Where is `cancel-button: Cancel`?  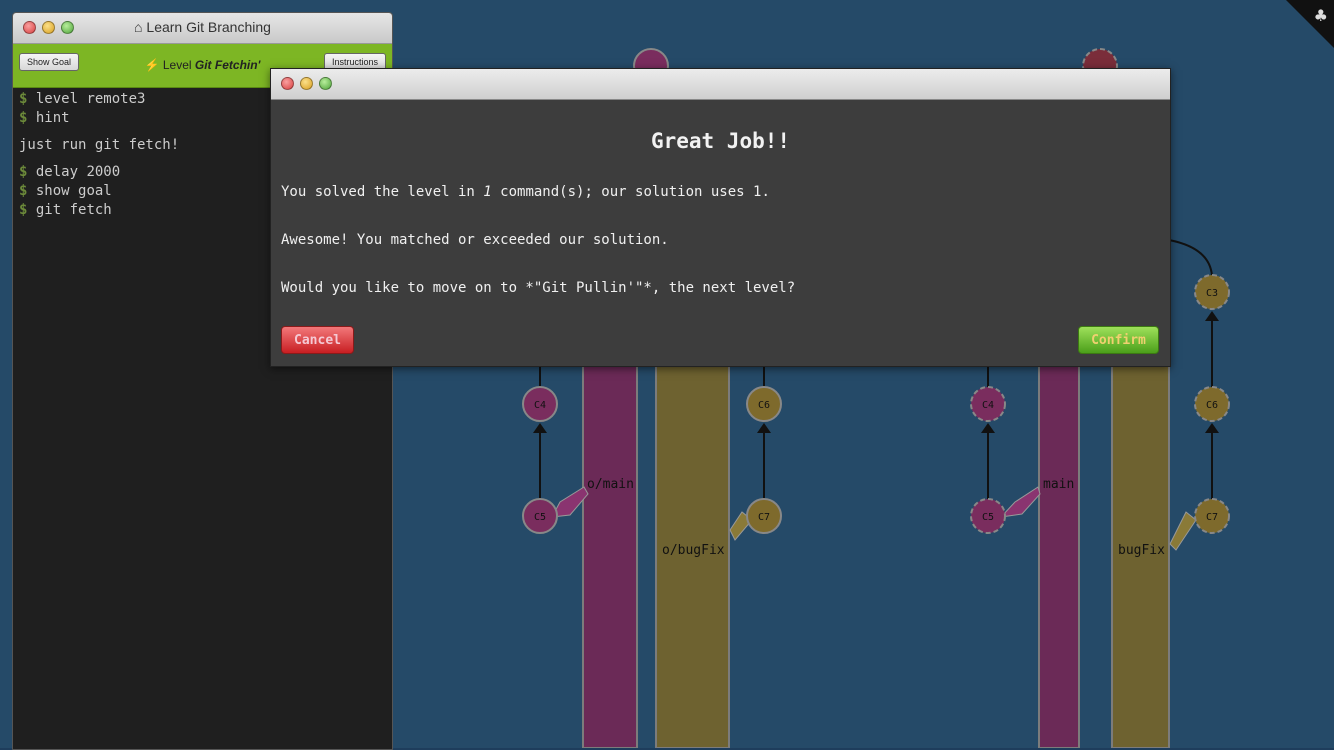
cancel-button: Cancel is located at coordinates (317, 340).